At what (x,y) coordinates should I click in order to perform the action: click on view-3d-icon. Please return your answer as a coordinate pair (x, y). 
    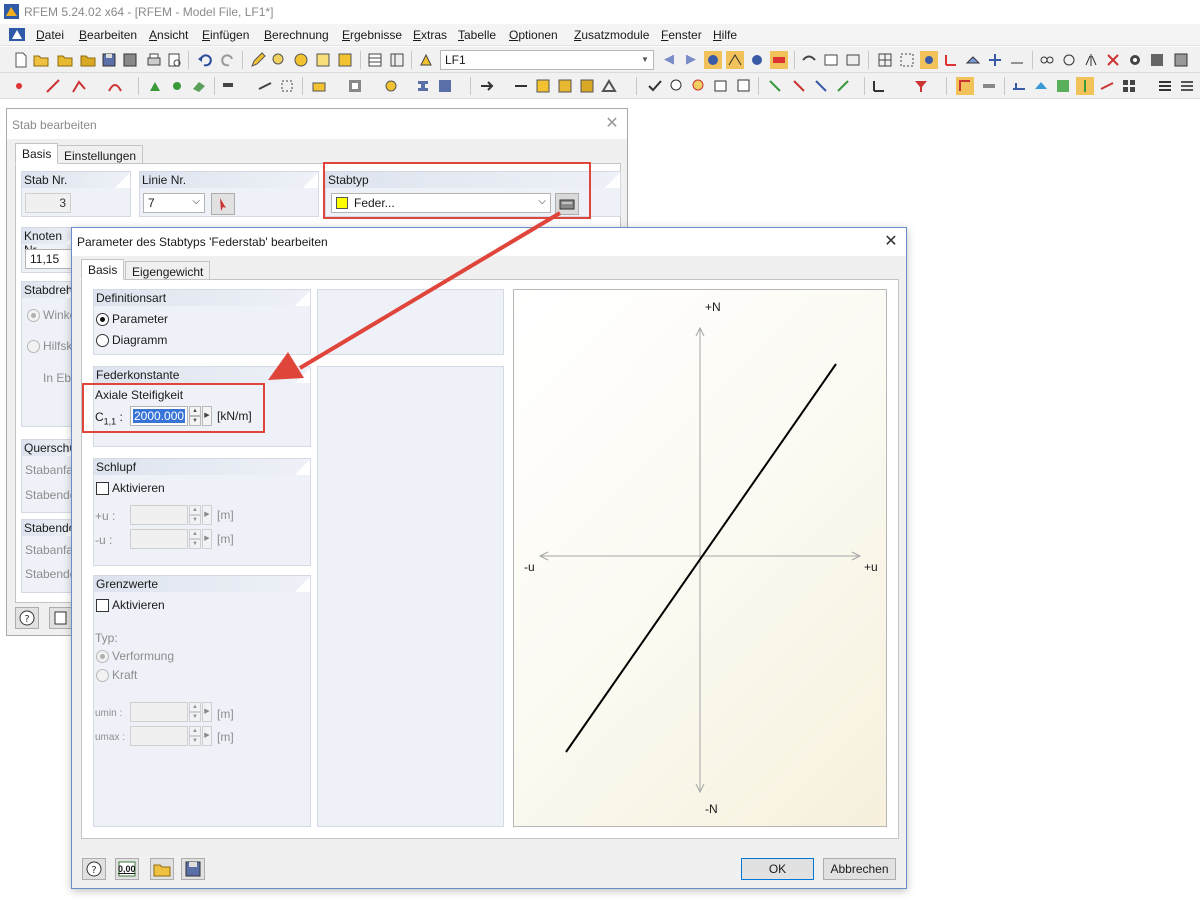
    Looking at the image, I should click on (743, 86).